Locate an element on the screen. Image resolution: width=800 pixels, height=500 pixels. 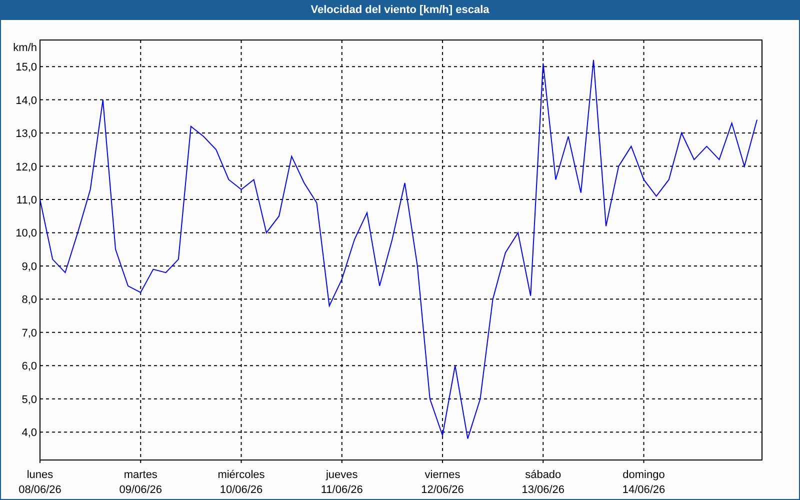
y-tick-label: 13,0 is located at coordinates (26, 134).